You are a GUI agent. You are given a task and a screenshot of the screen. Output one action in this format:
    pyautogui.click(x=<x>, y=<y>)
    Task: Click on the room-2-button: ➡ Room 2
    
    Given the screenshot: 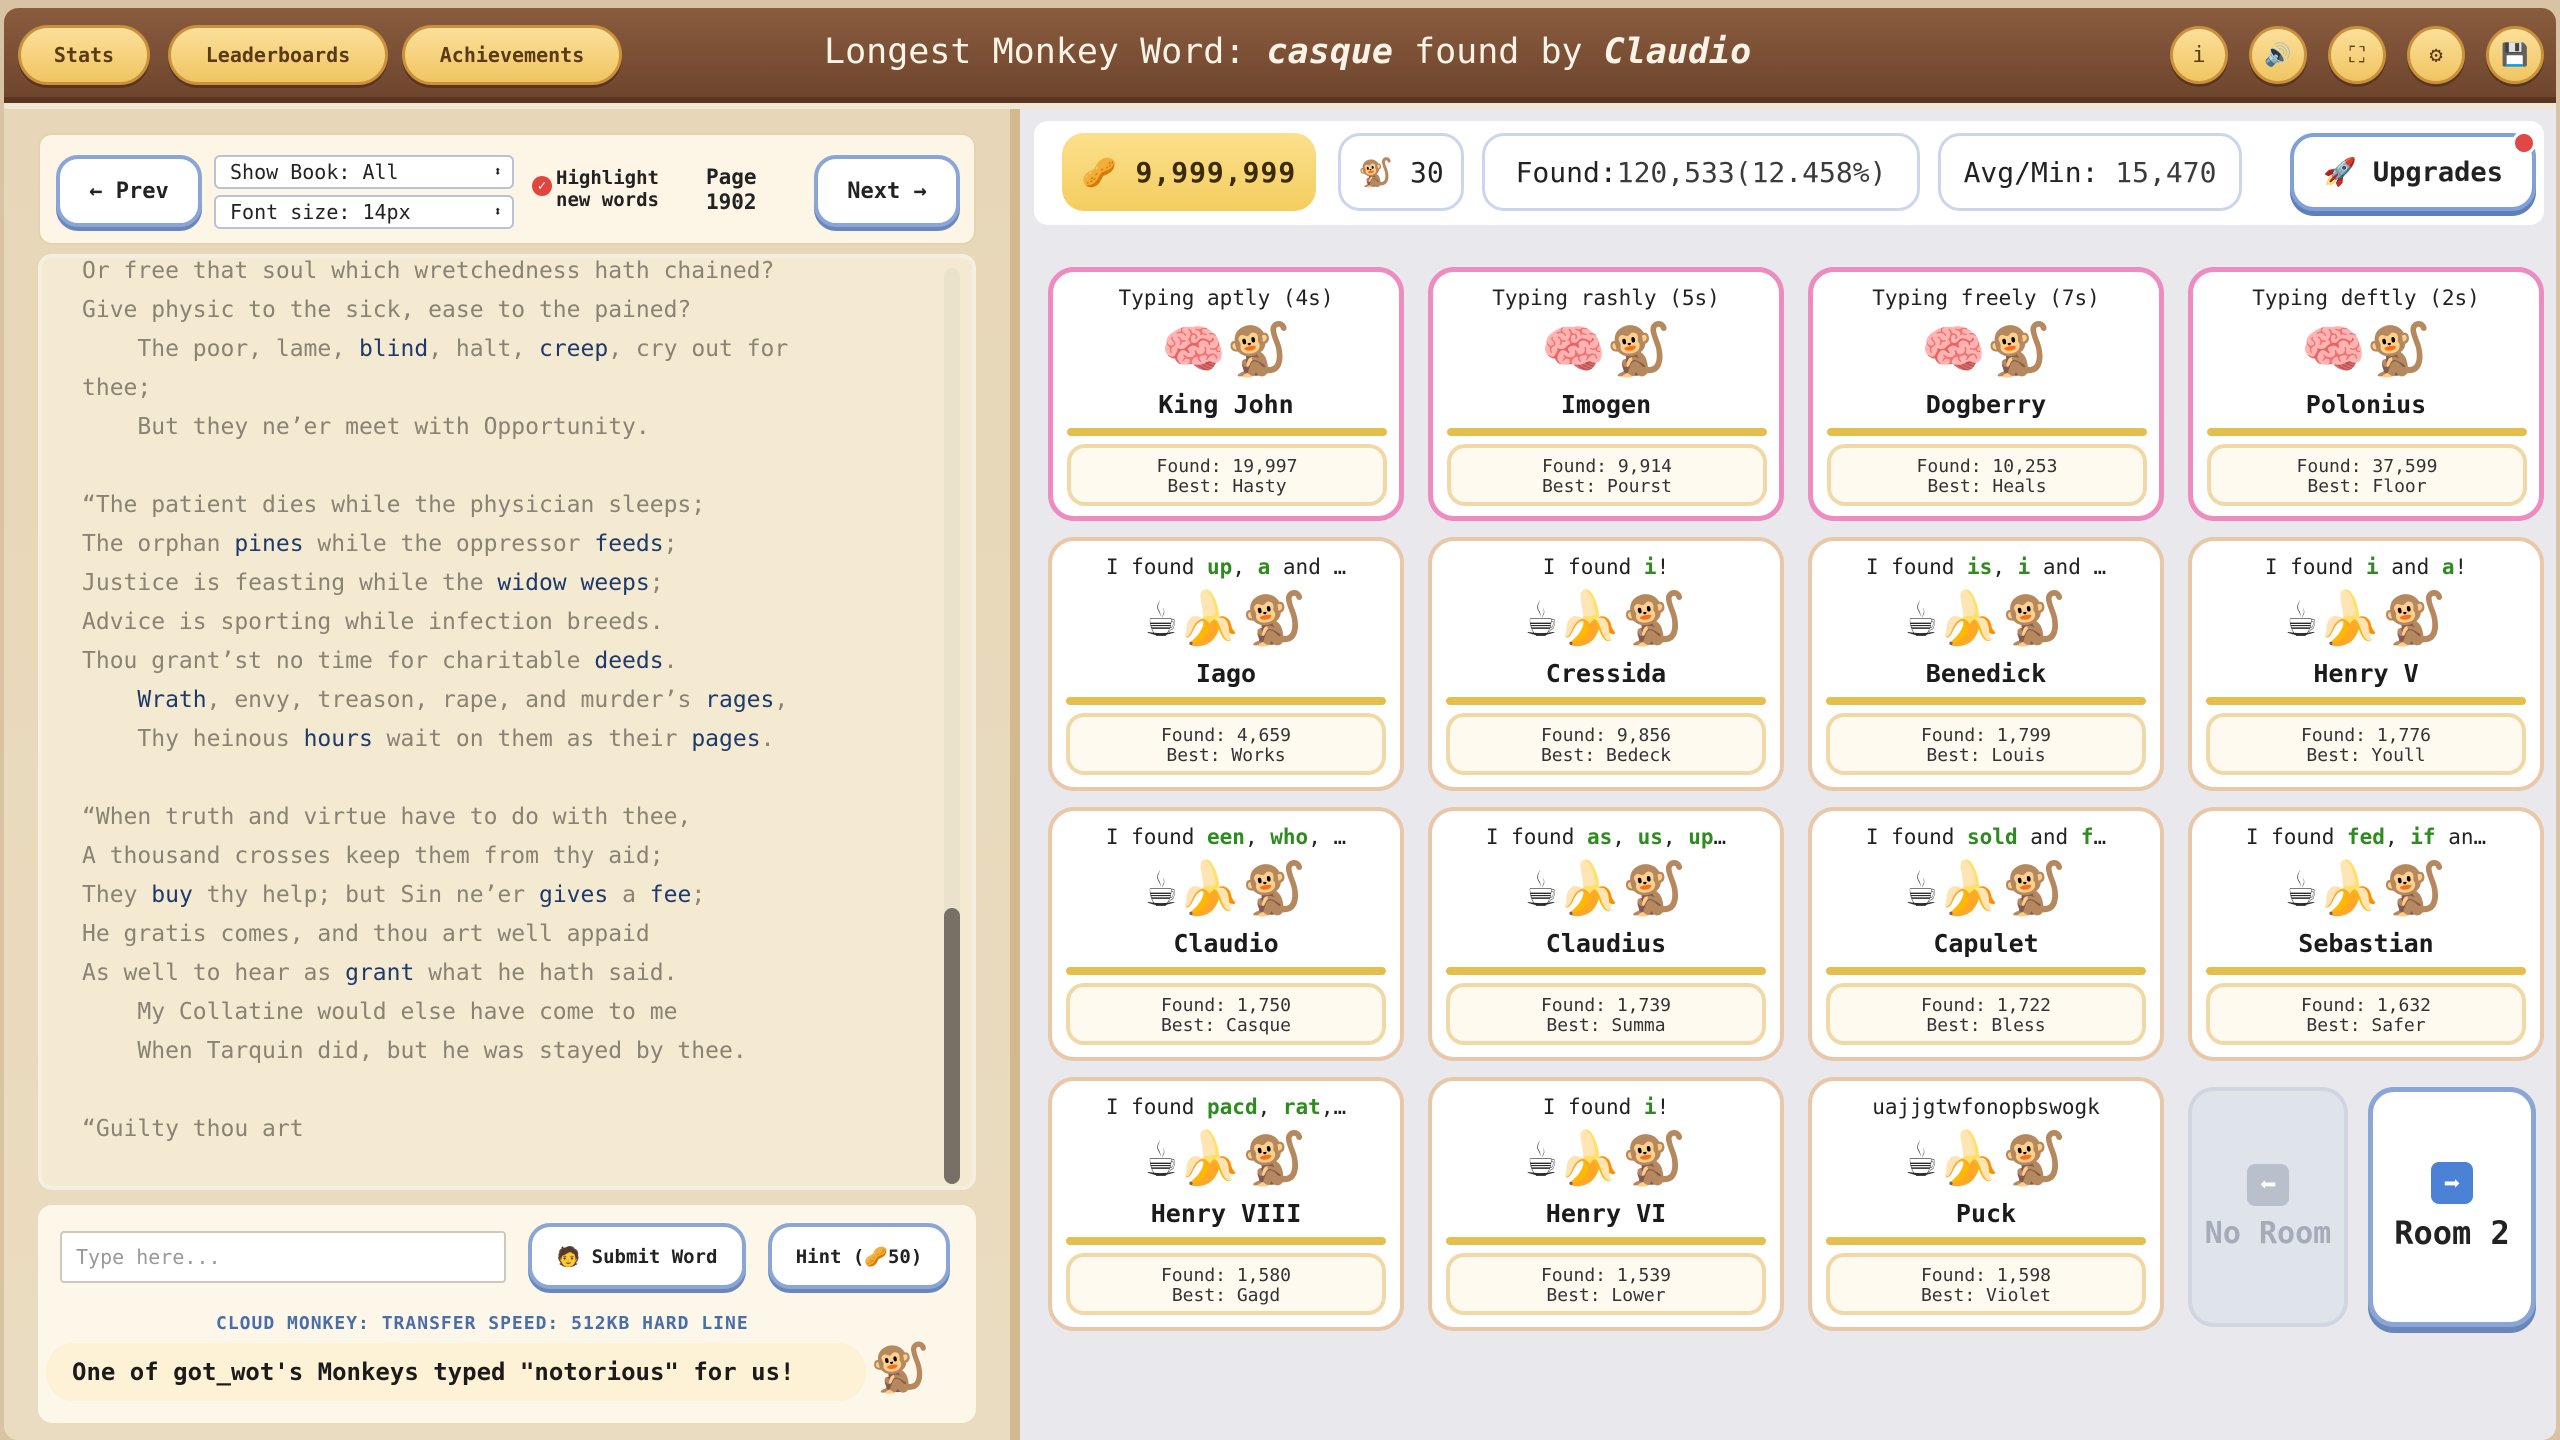 What is the action you would take?
    pyautogui.click(x=2452, y=1207)
    